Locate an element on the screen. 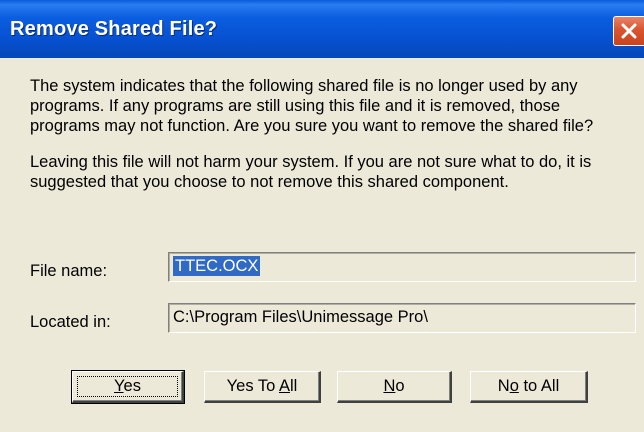 This screenshot has height=432, width=644. no-to-all-button: No to All is located at coordinates (529, 387).